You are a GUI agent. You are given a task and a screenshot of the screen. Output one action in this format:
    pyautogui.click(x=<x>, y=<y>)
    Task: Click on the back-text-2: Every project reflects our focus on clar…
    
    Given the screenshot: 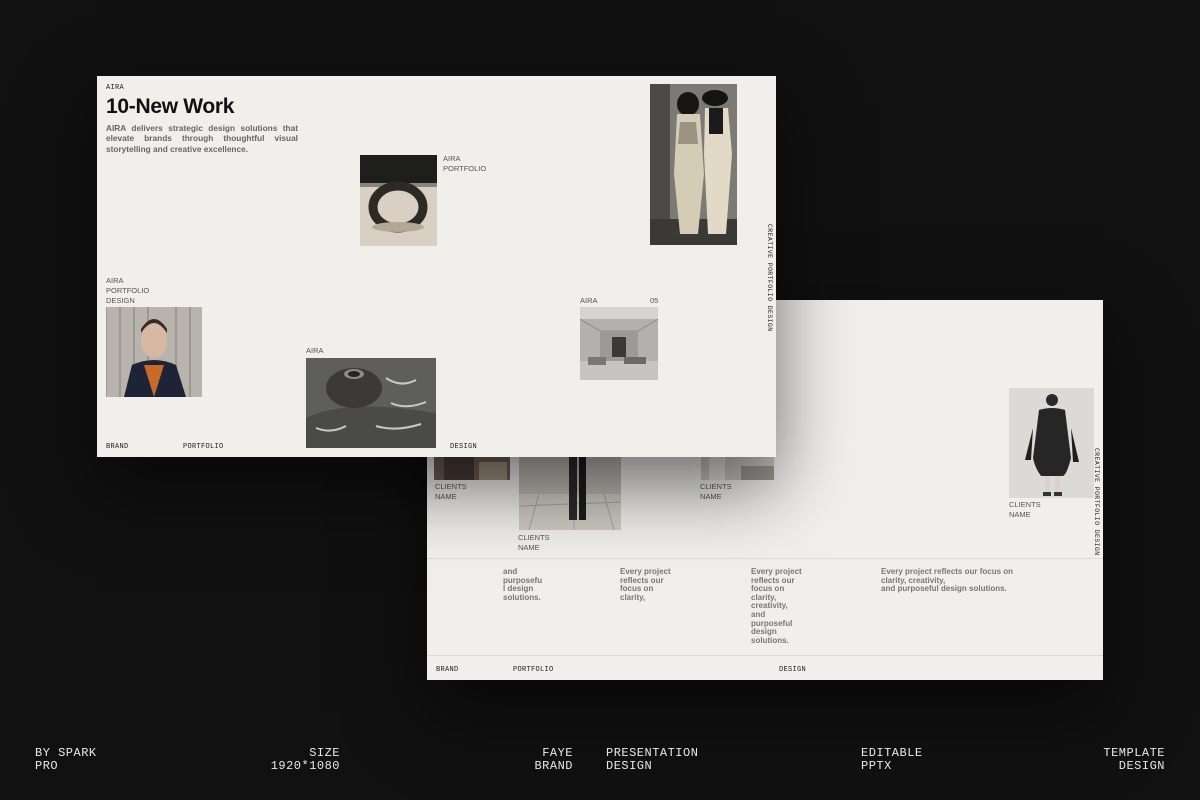 What is the action you would take?
    pyautogui.click(x=645, y=584)
    